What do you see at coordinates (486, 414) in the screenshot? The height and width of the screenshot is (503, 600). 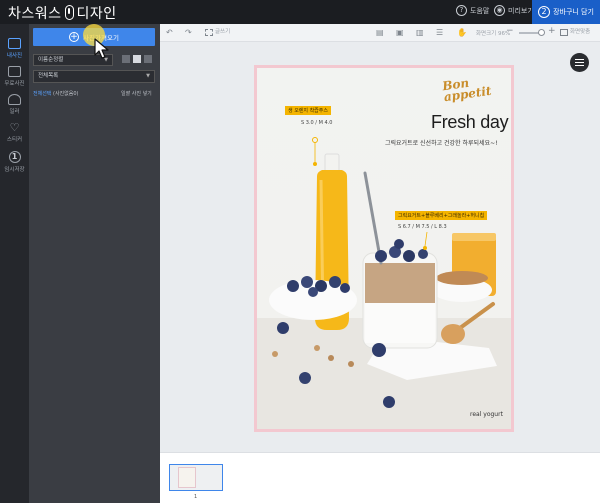 I see `signature-text: real yogurt` at bounding box center [486, 414].